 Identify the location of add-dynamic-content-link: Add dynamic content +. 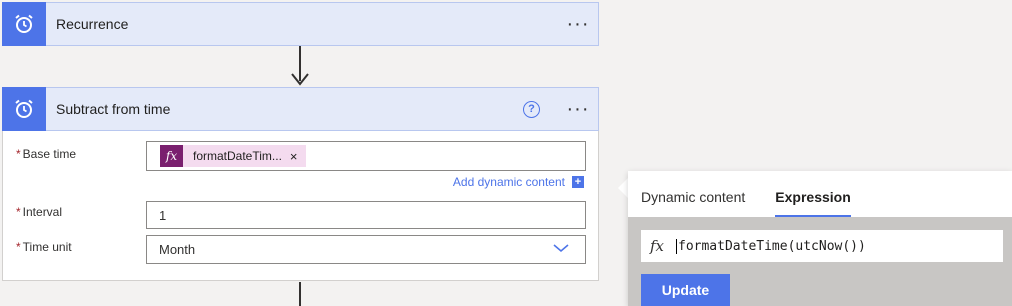
(518, 182).